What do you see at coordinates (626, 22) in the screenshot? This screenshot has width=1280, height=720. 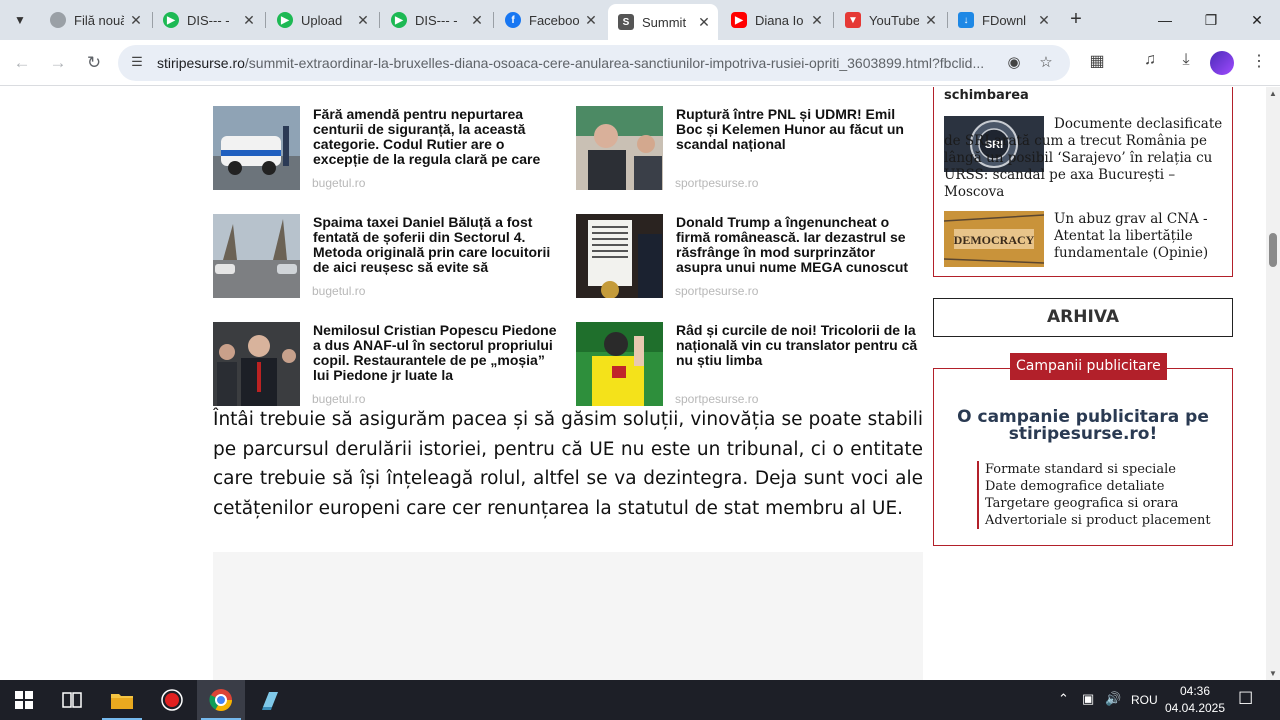 I see `site-icon: S` at bounding box center [626, 22].